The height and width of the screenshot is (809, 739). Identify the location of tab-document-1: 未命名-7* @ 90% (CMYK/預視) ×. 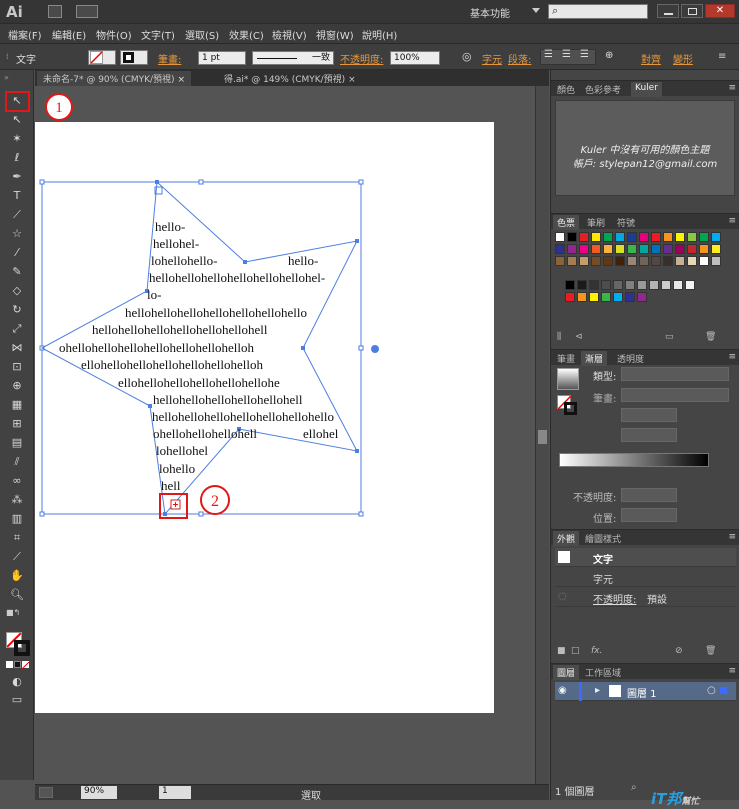
(114, 78).